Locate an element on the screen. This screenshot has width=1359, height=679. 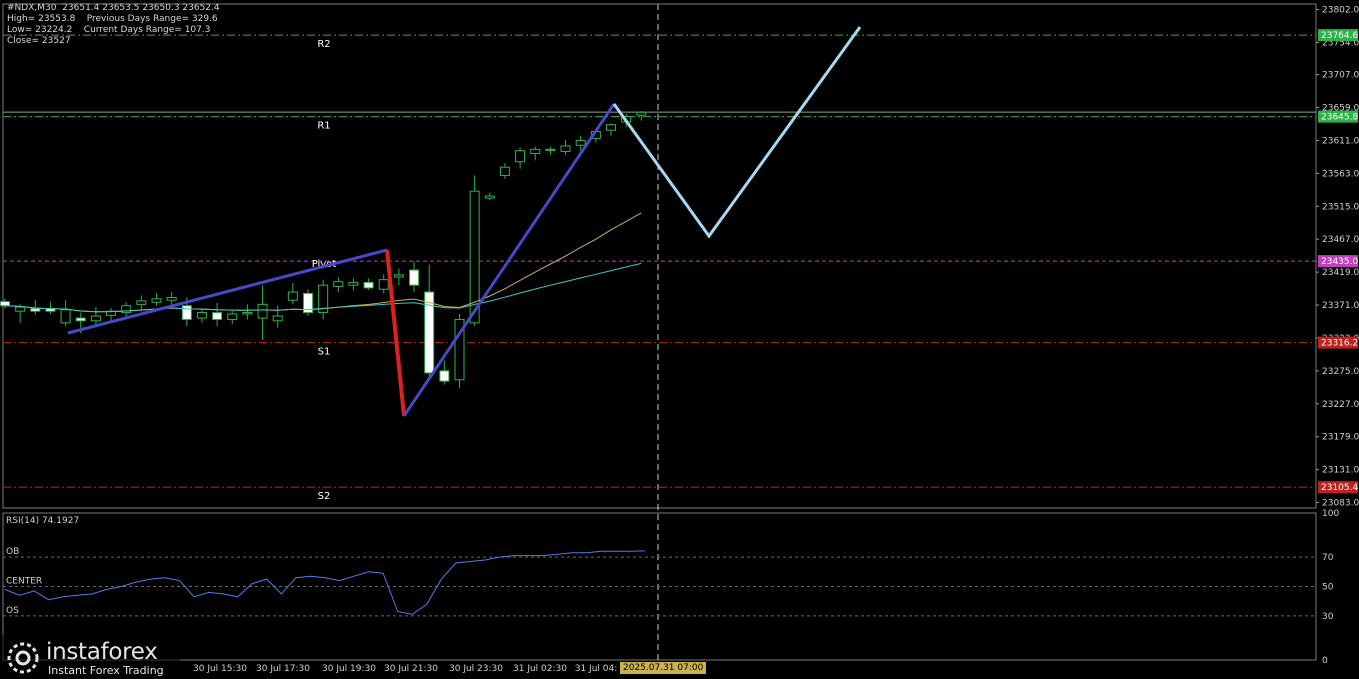
level-name-r1: R1 is located at coordinates (323, 126).